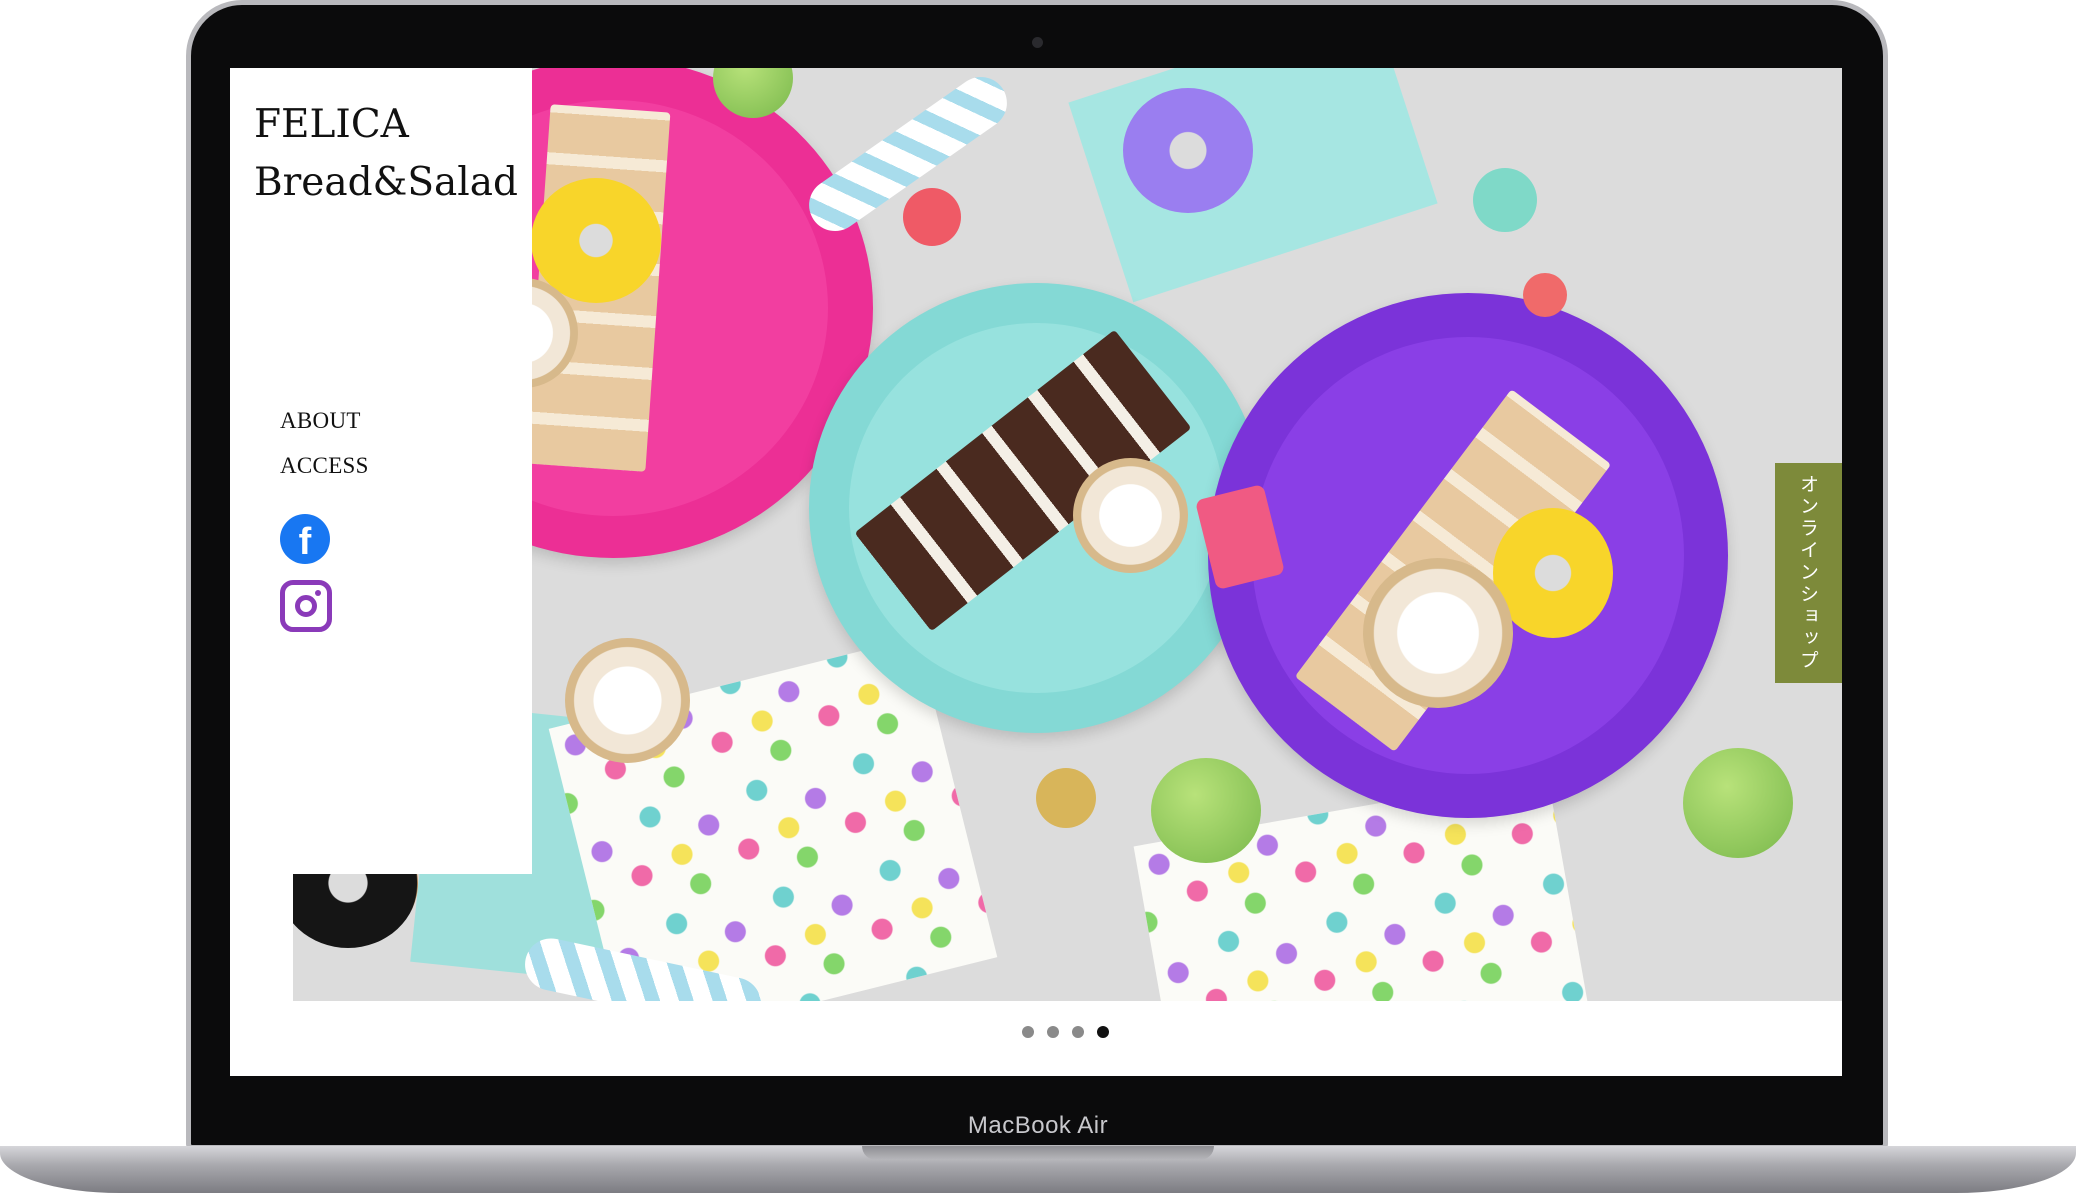 Image resolution: width=2076 pixels, height=1193 pixels. Describe the element at coordinates (1130, 515) in the screenshot. I see `cupcake-teal-plate` at that location.